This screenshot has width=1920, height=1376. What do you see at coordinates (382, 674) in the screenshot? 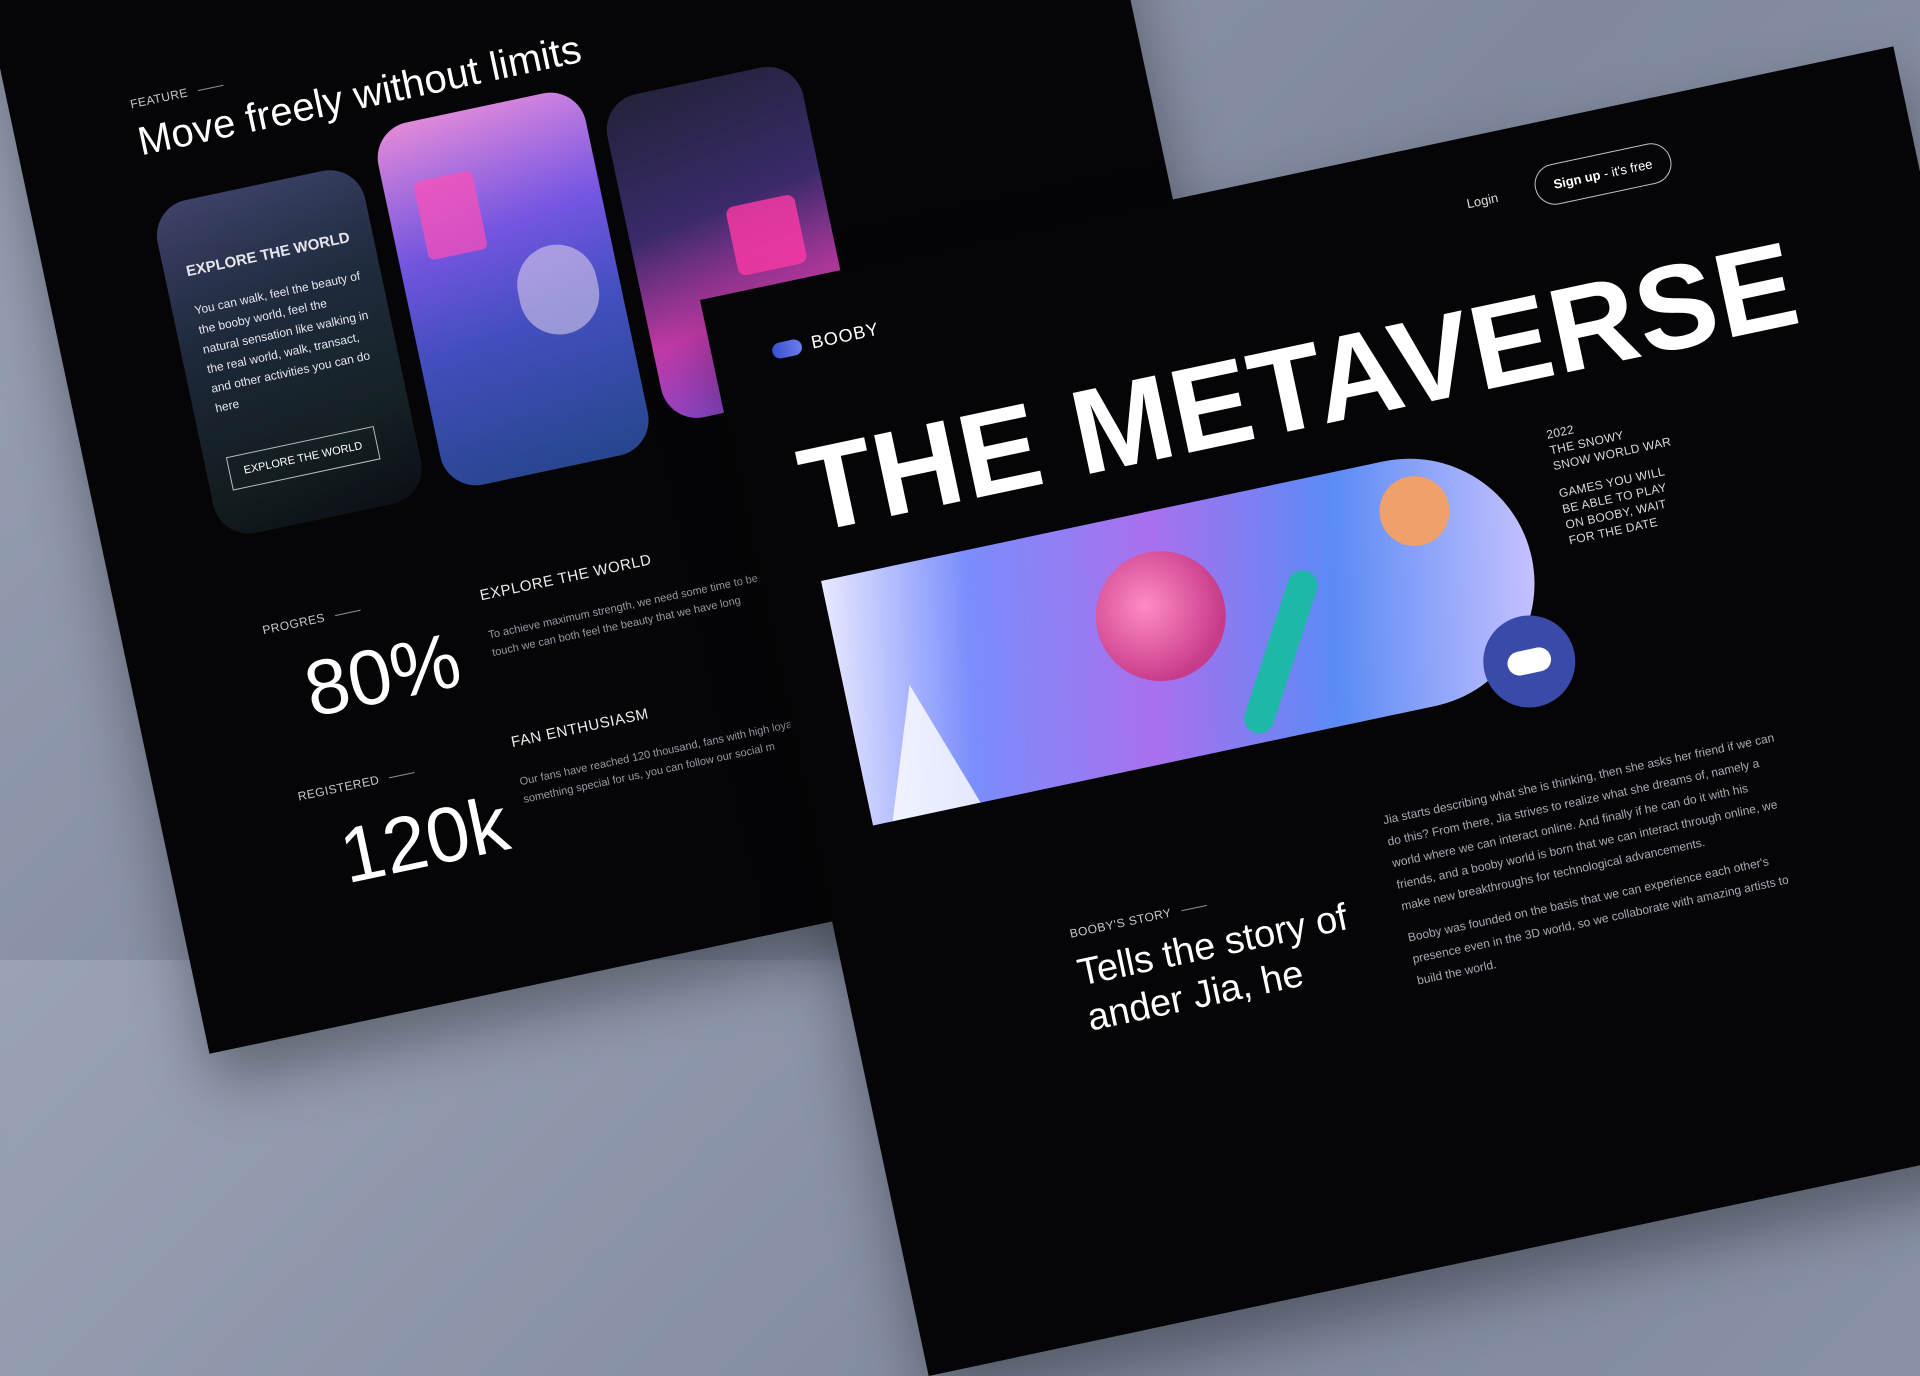
I see `progress-value: 80%` at bounding box center [382, 674].